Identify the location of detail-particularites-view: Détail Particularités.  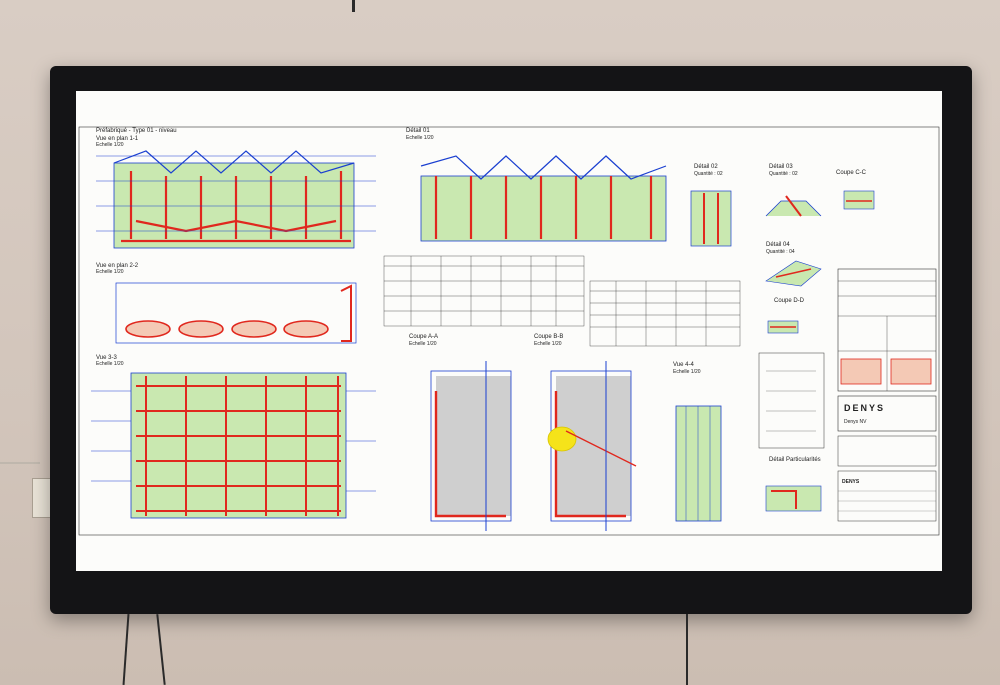
(793, 484).